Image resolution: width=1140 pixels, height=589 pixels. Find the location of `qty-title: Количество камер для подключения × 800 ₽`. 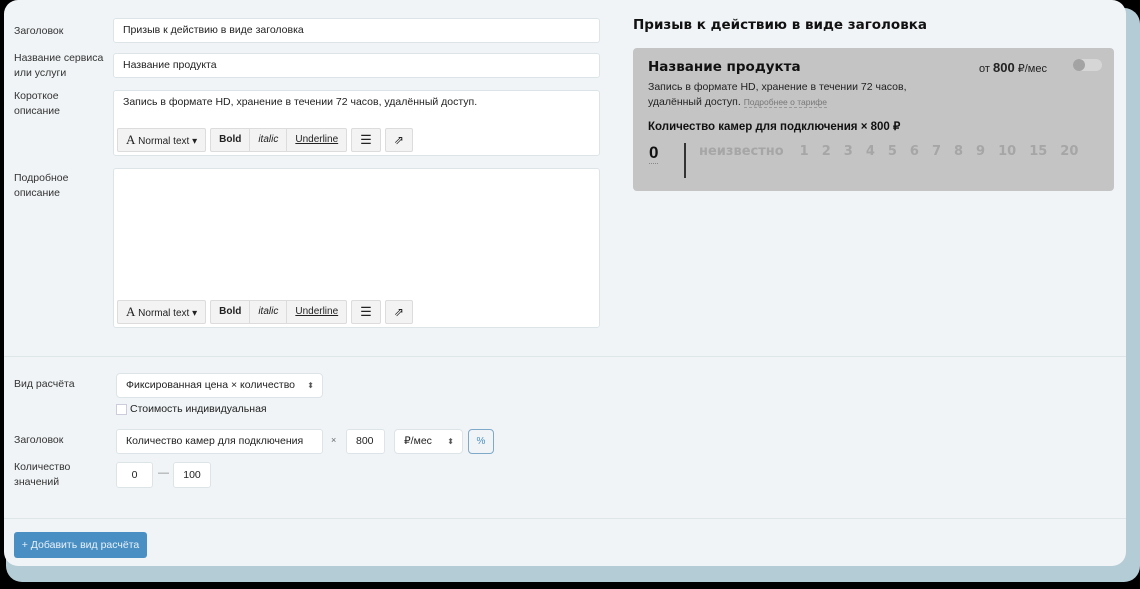

qty-title: Количество камер для подключения × 800 ₽ is located at coordinates (774, 127).